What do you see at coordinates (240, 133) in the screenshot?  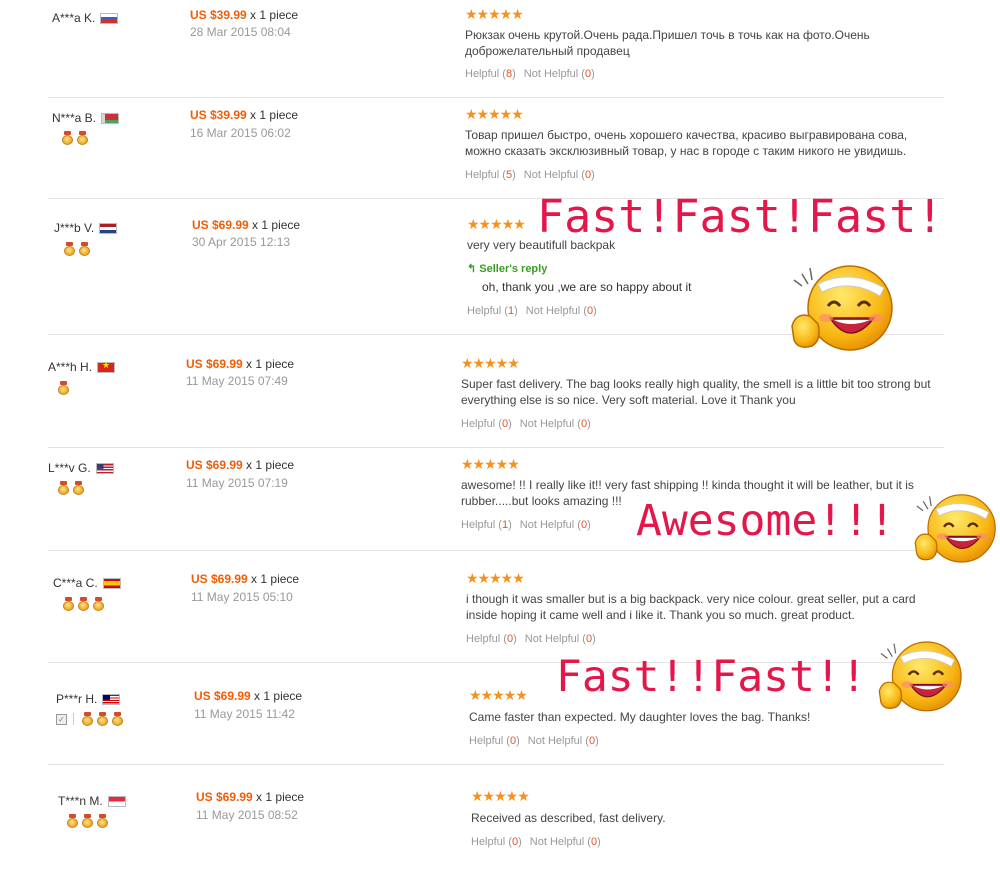 I see `review-date: 16 Mar 2015 06:02` at bounding box center [240, 133].